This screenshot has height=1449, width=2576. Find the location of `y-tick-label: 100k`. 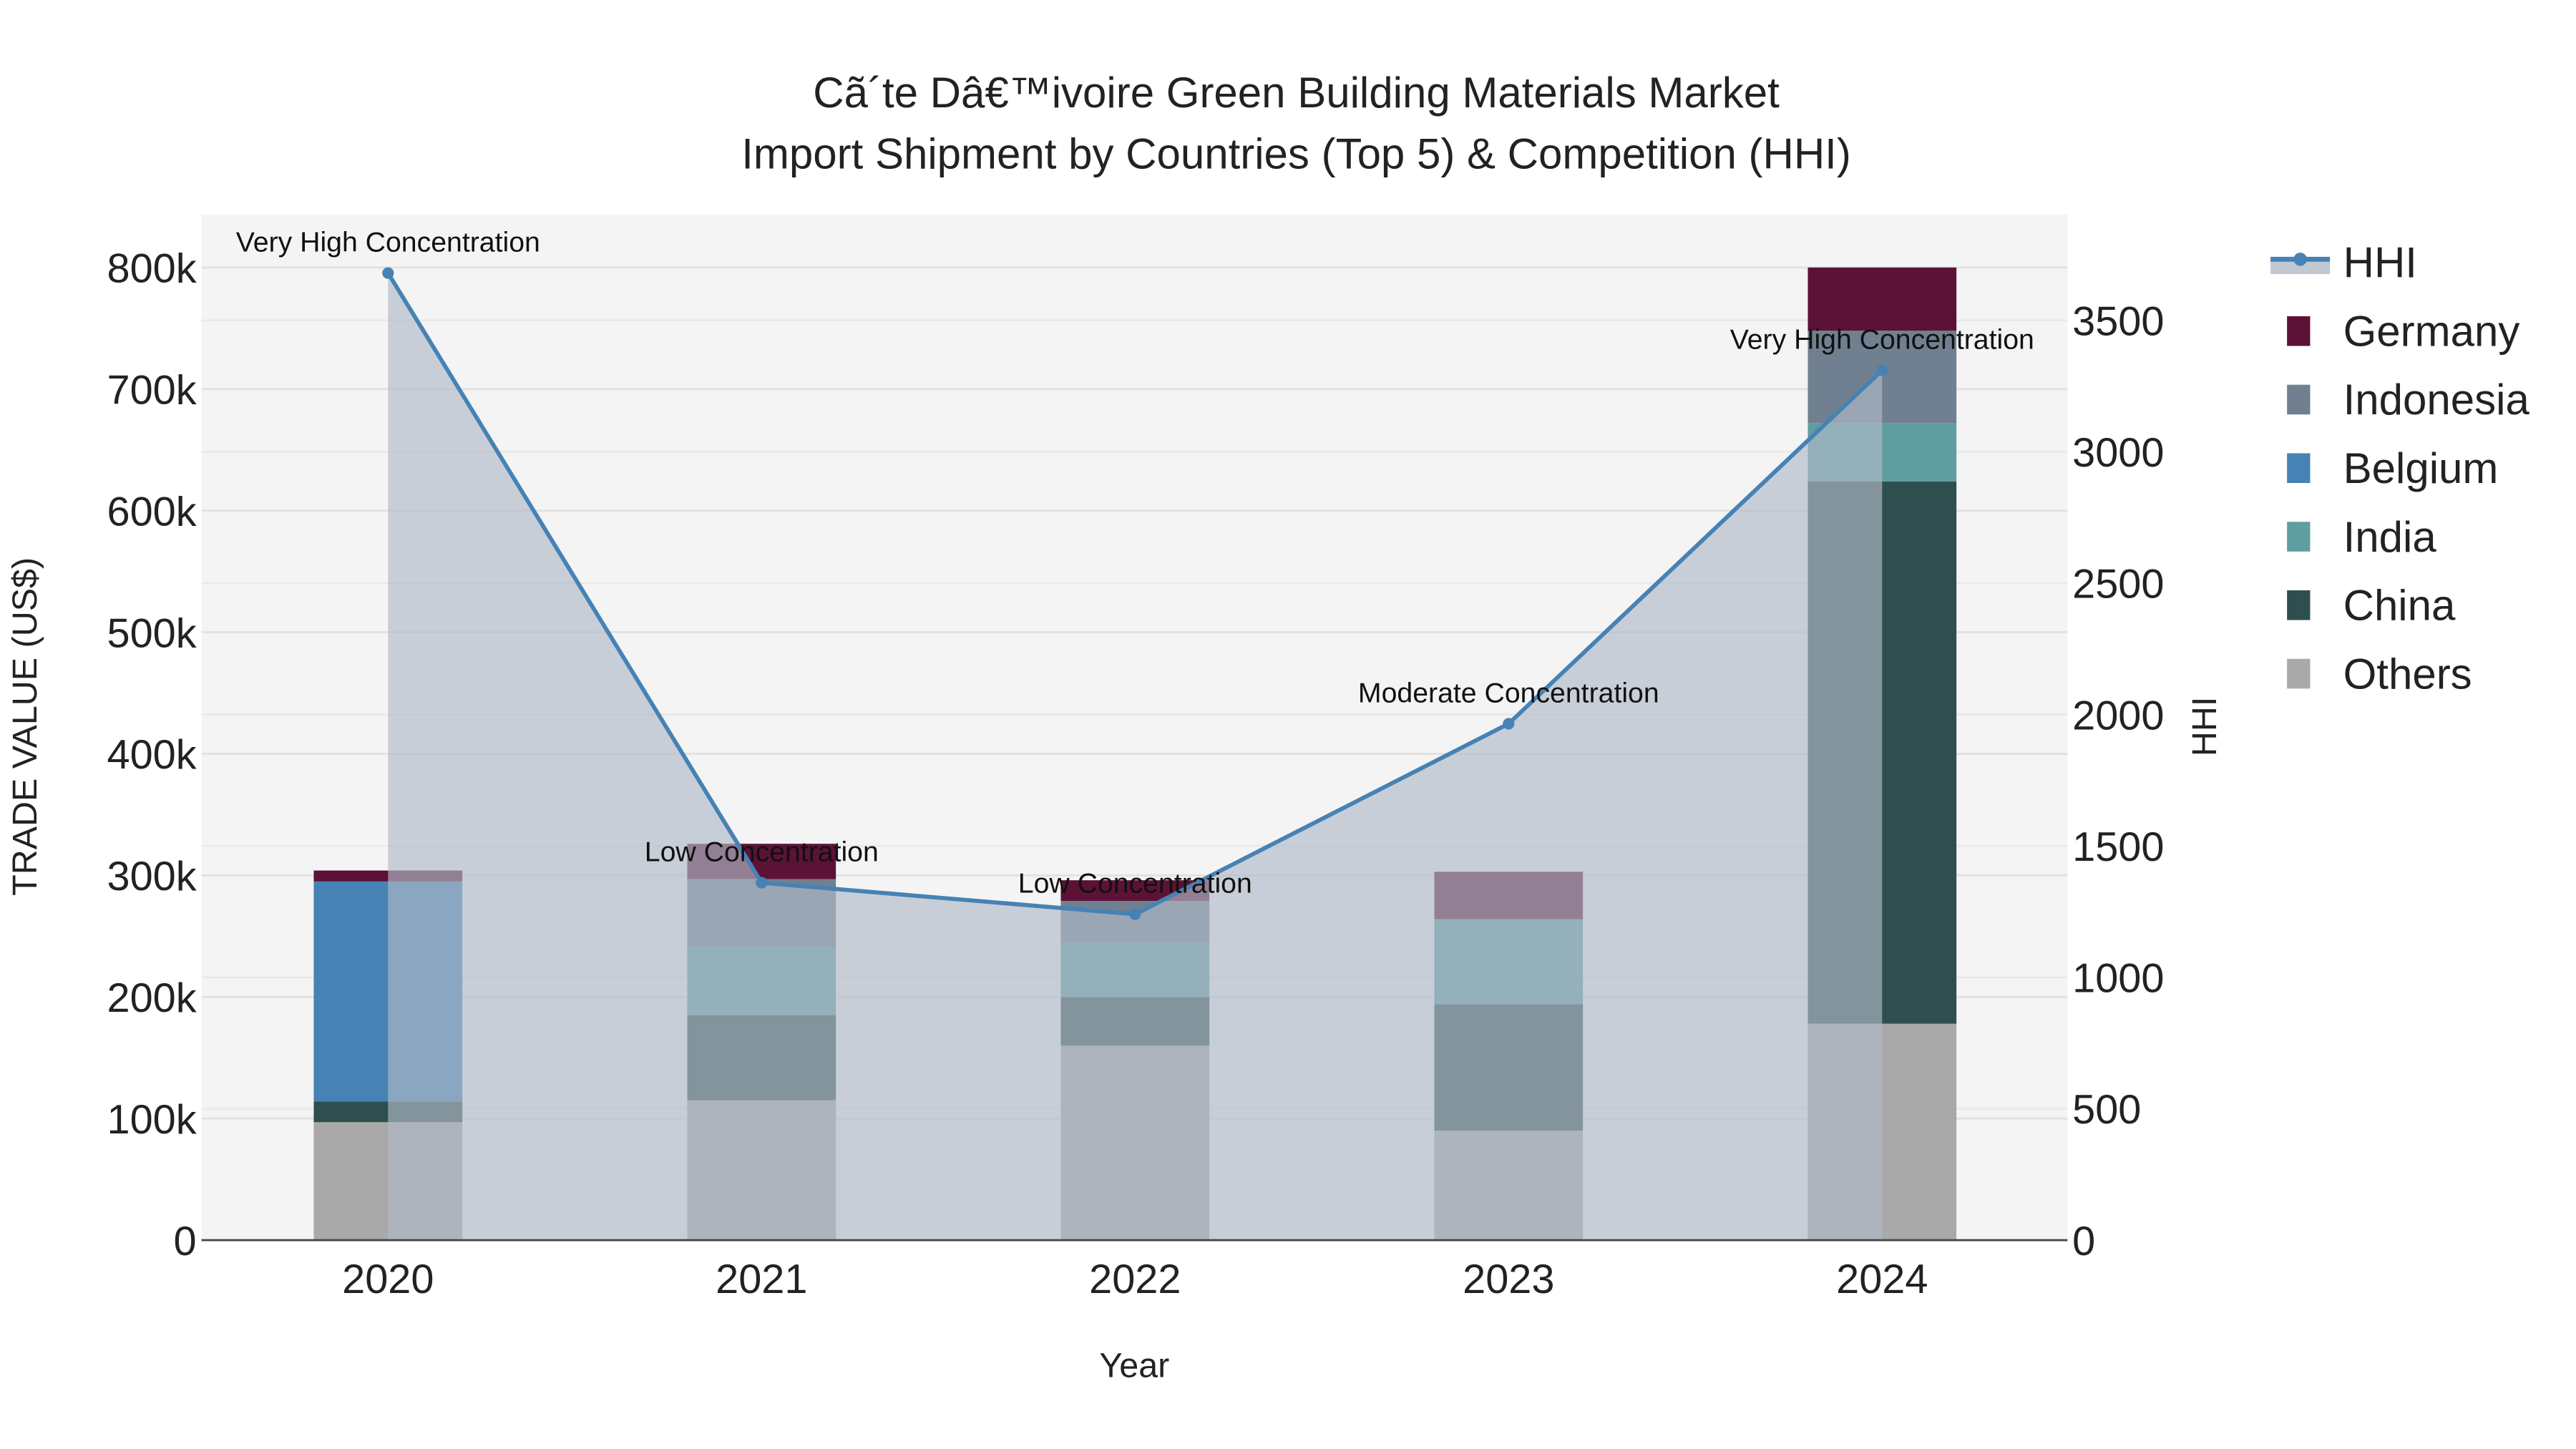

y-tick-label: 100k is located at coordinates (152, 1120).